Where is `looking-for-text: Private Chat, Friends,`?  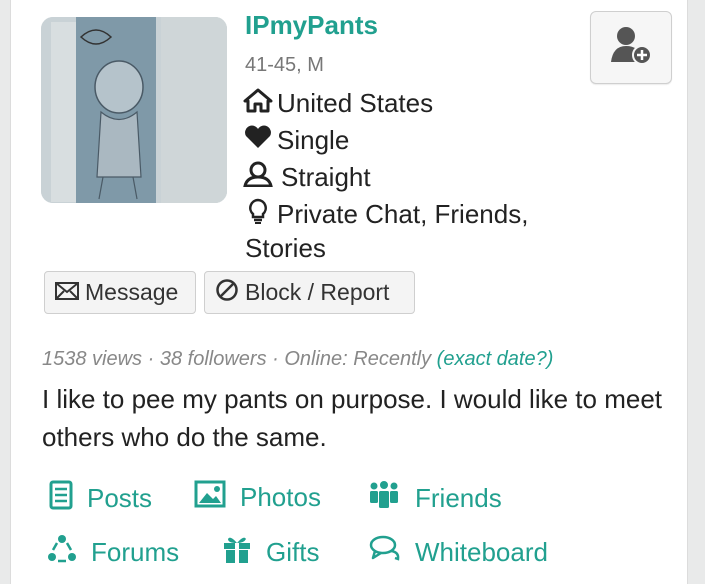
looking-for-text: Private Chat, Friends, is located at coordinates (403, 214).